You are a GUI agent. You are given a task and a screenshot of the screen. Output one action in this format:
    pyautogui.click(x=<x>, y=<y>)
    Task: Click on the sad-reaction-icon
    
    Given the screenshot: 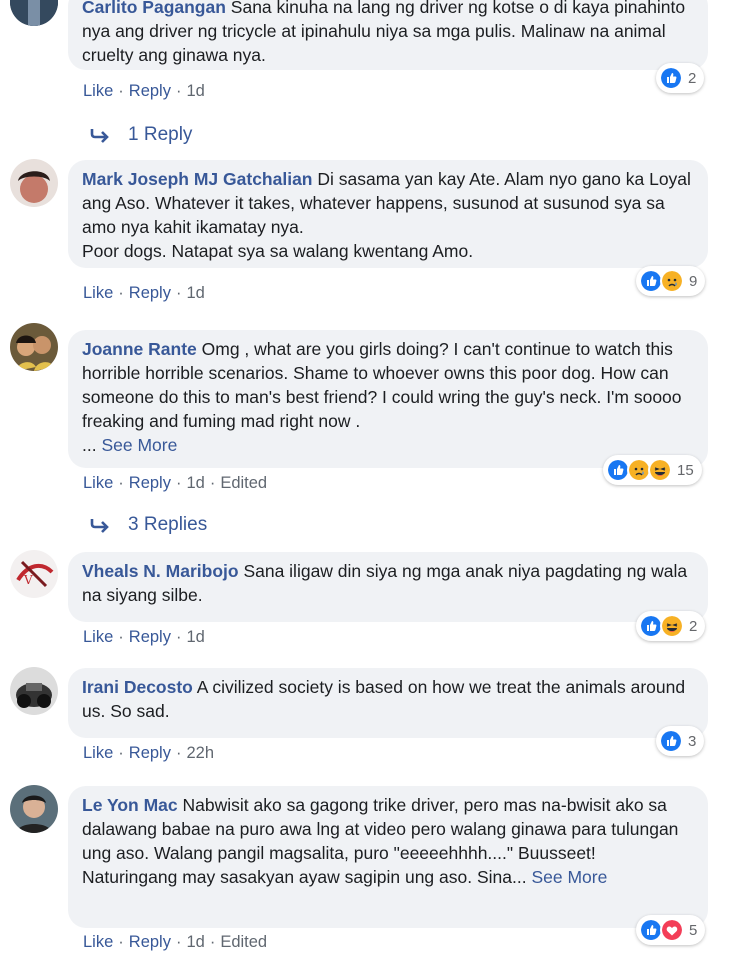 What is the action you would take?
    pyautogui.click(x=672, y=281)
    